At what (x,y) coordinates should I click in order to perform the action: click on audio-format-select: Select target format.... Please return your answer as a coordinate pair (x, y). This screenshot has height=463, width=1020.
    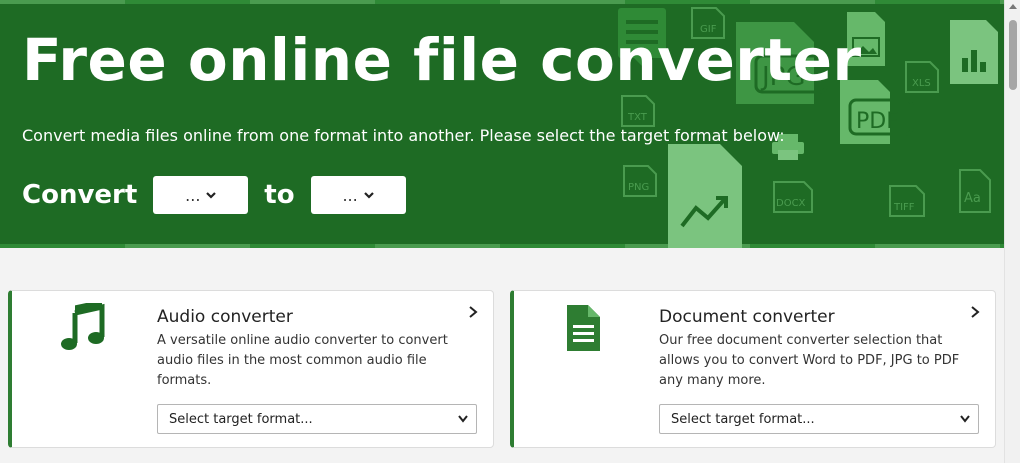
    Looking at the image, I should click on (317, 419).